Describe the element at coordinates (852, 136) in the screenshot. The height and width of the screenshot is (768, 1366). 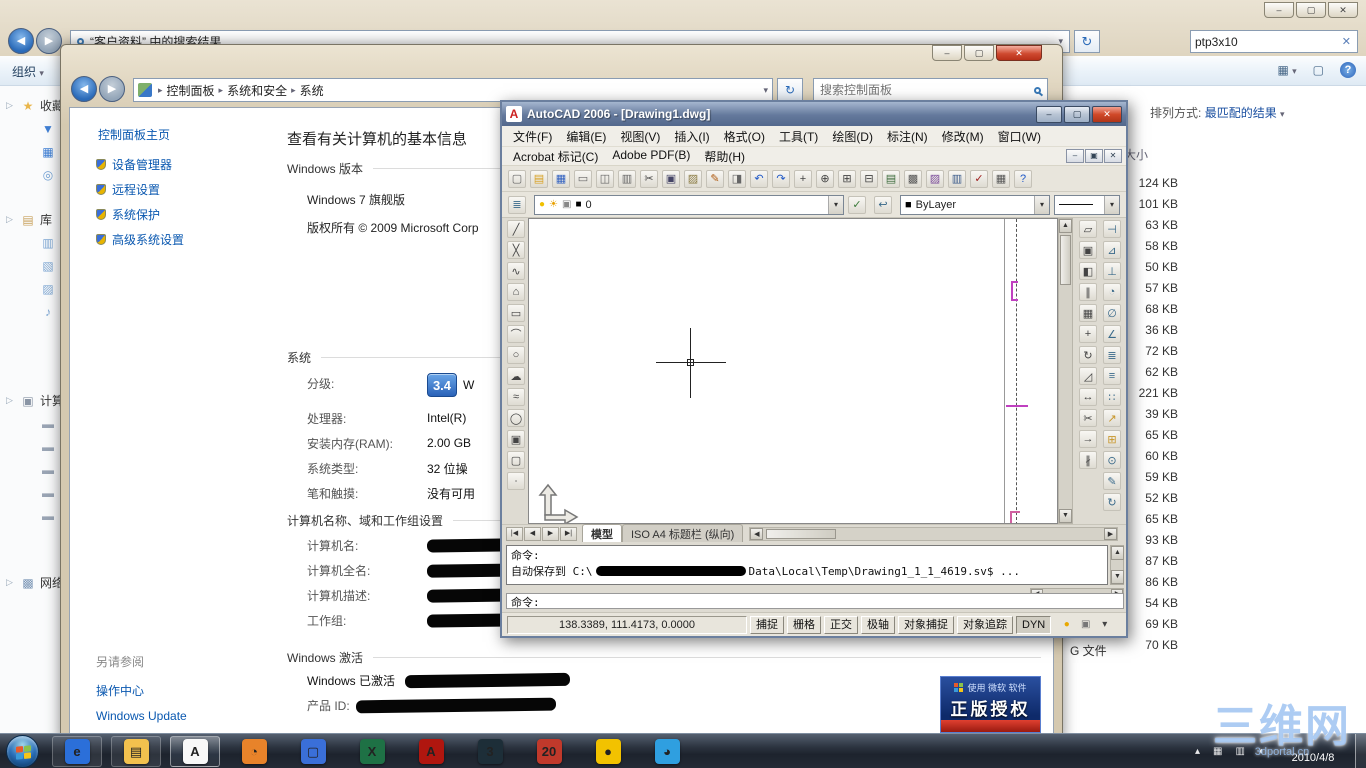
I see `menu-item: 绘图(D)` at that location.